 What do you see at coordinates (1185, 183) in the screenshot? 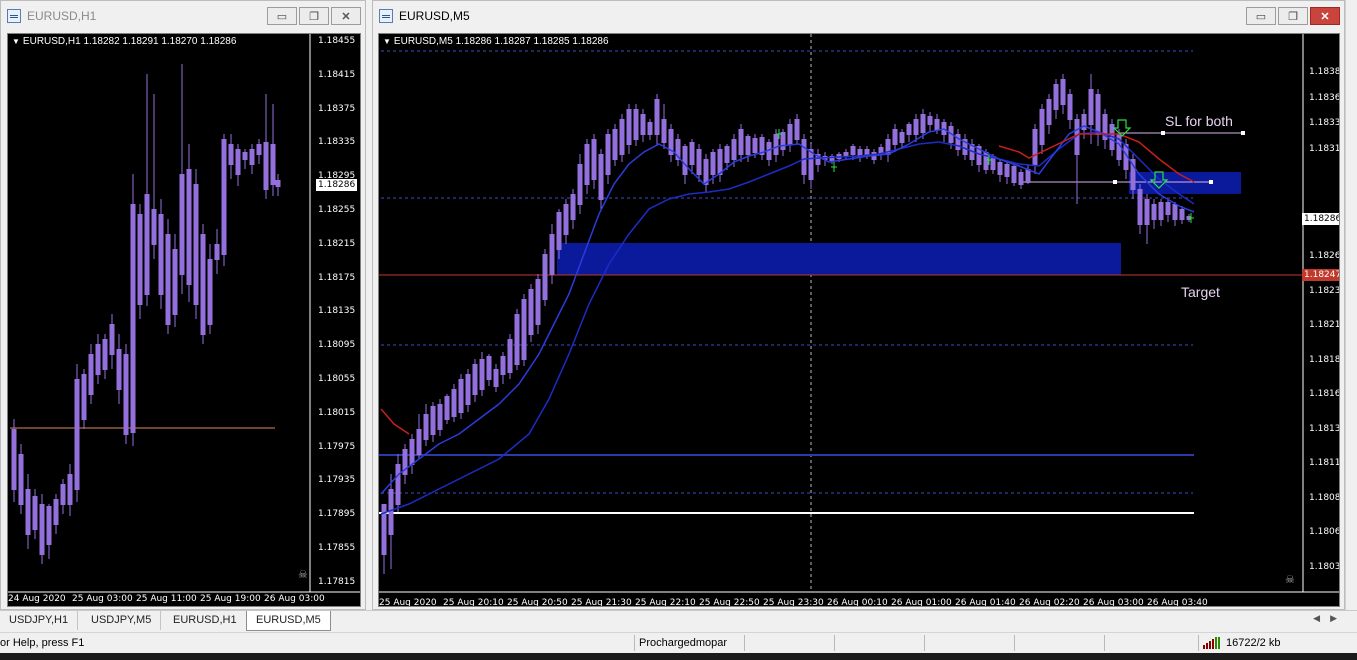
I see `supply-zone` at bounding box center [1185, 183].